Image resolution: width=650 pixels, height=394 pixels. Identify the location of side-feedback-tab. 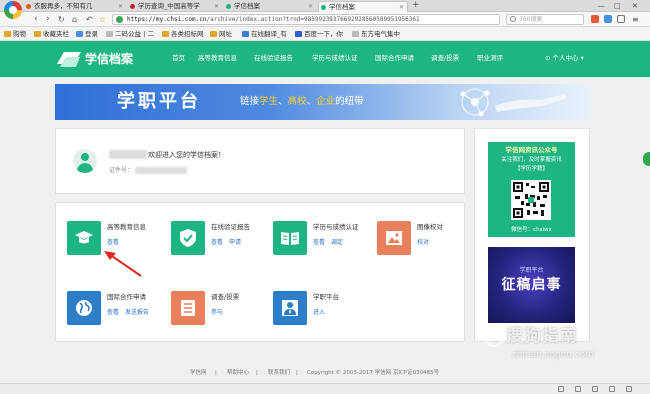
(646, 159).